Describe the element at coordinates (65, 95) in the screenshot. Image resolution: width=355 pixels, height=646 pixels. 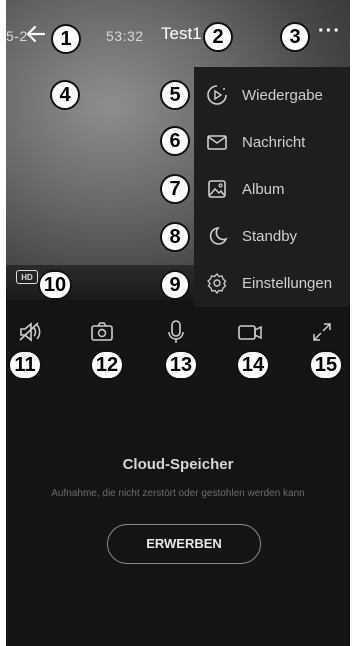
I see `marker-4: 4` at that location.